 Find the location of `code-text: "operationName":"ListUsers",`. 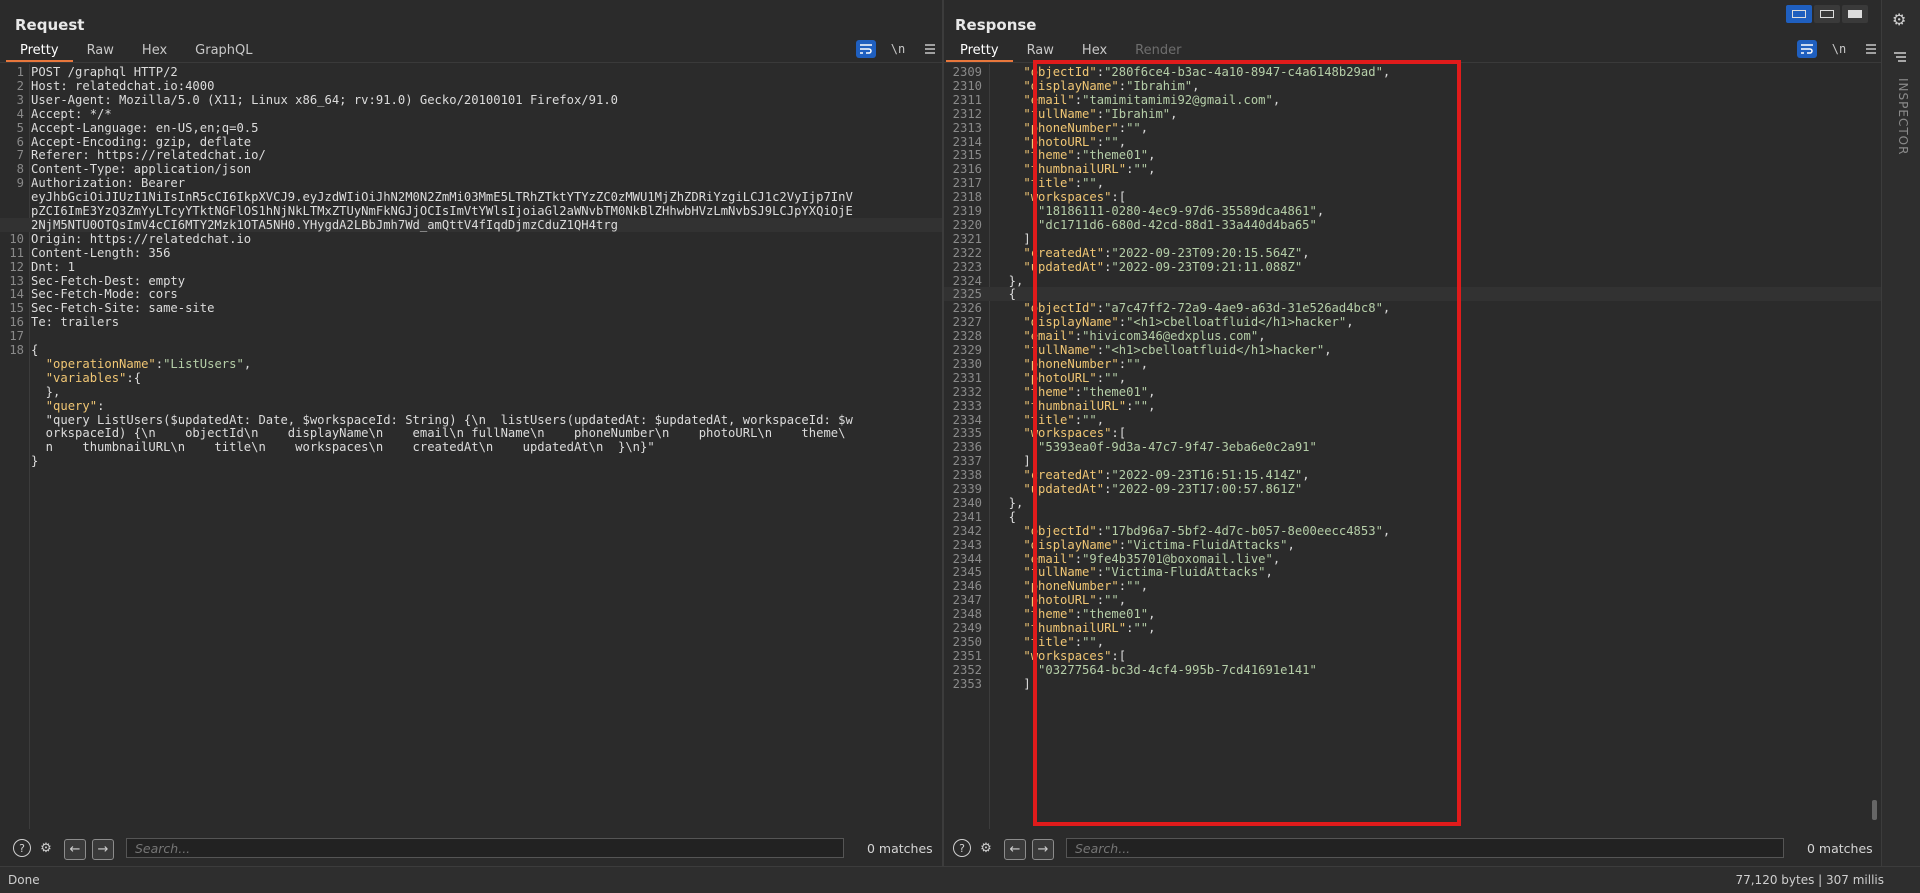

code-text: "operationName":"ListUsers", is located at coordinates (148, 363).